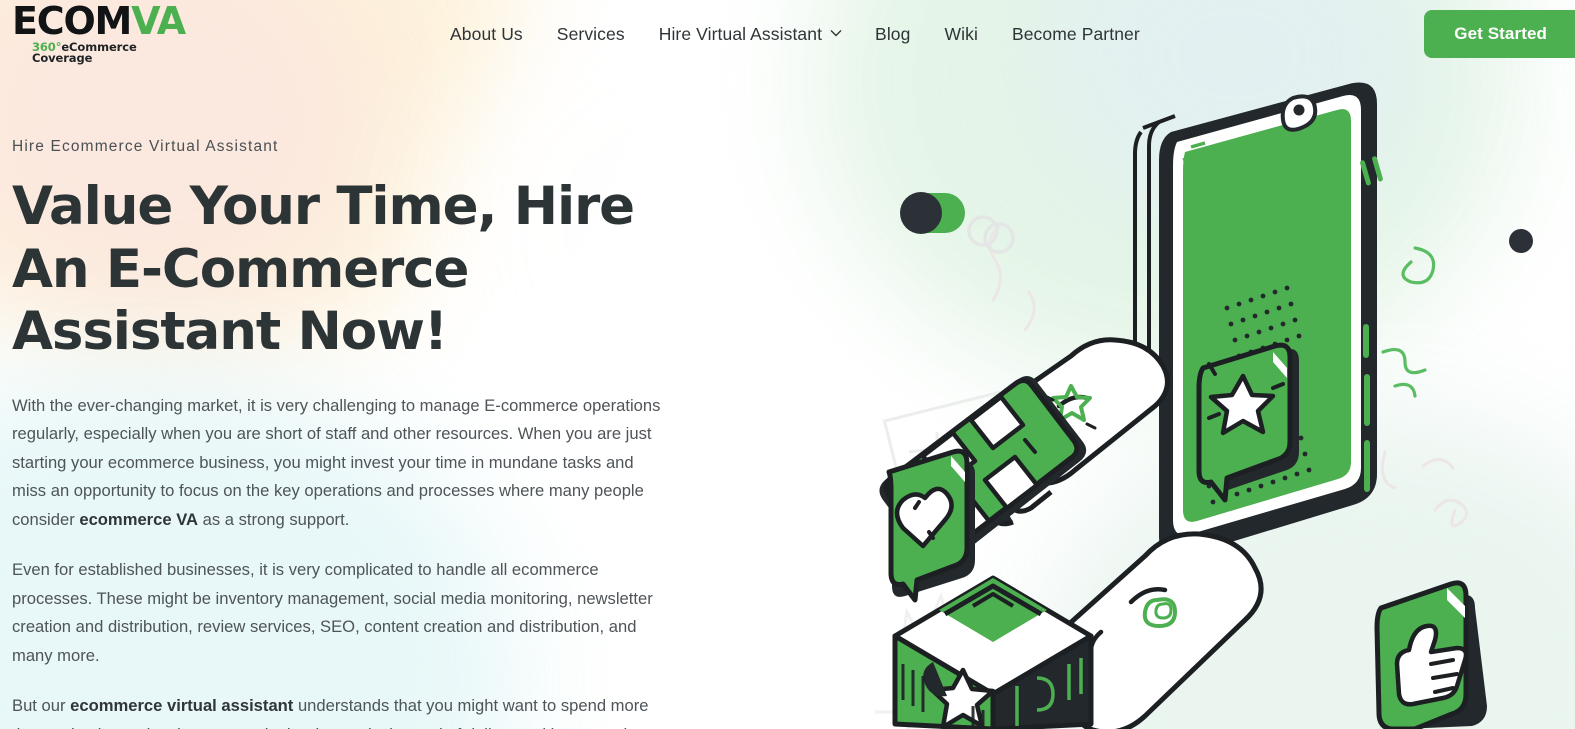 This screenshot has width=1575, height=729. What do you see at coordinates (1430, 654) in the screenshot?
I see `thumbs-up-bubble` at bounding box center [1430, 654].